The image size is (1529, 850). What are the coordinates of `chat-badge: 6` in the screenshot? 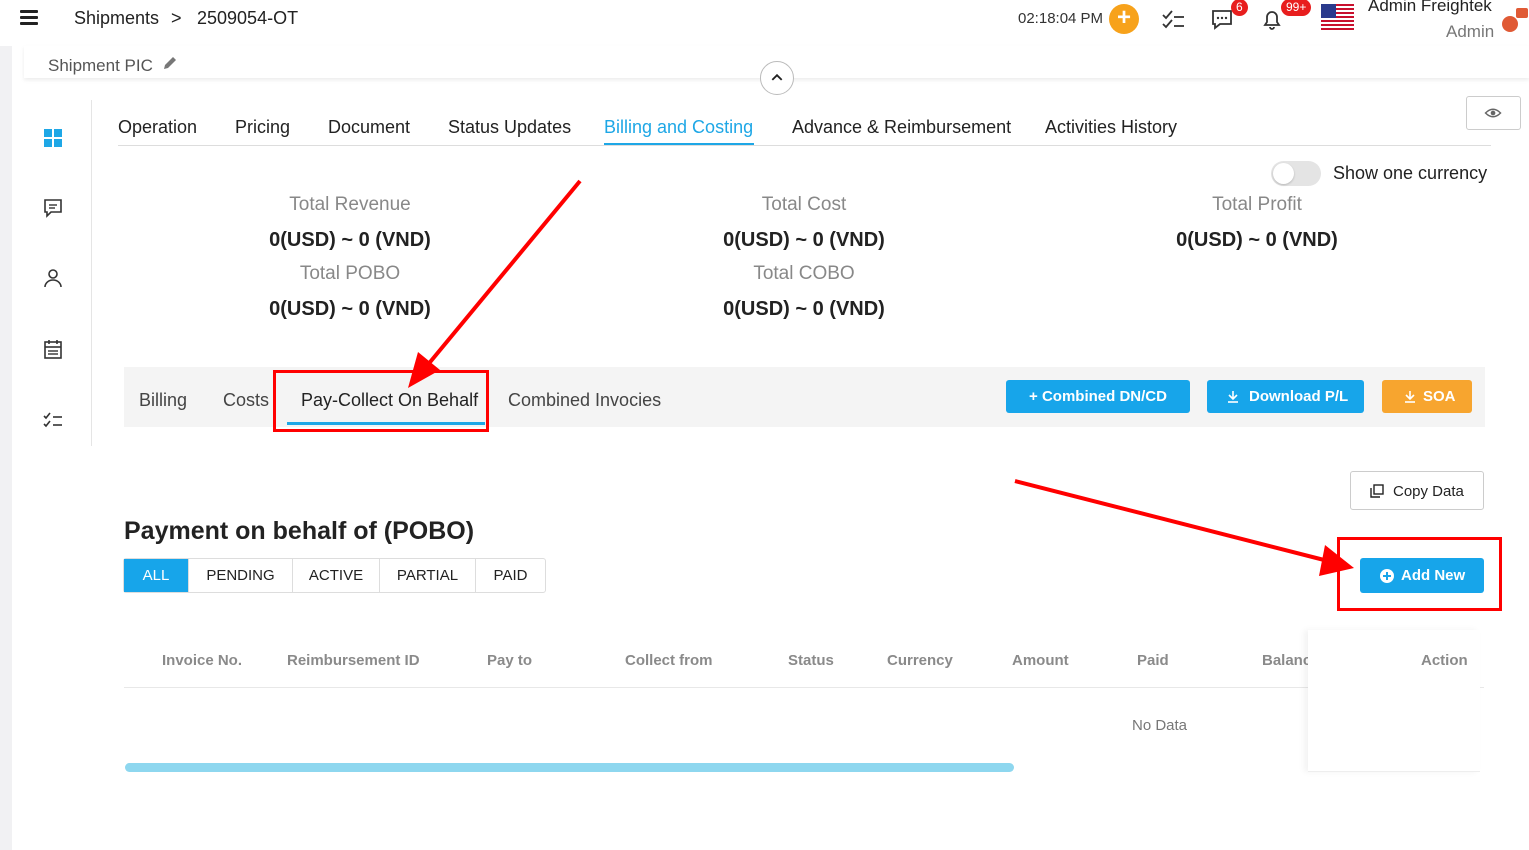 It's located at (1239, 8).